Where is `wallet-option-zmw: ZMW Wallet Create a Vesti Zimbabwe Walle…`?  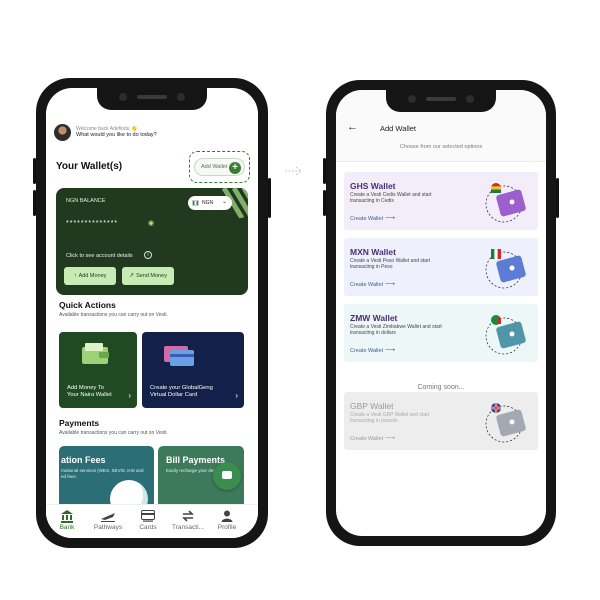 wallet-option-zmw: ZMW Wallet Create a Vesti Zimbabwe Walle… is located at coordinates (441, 333).